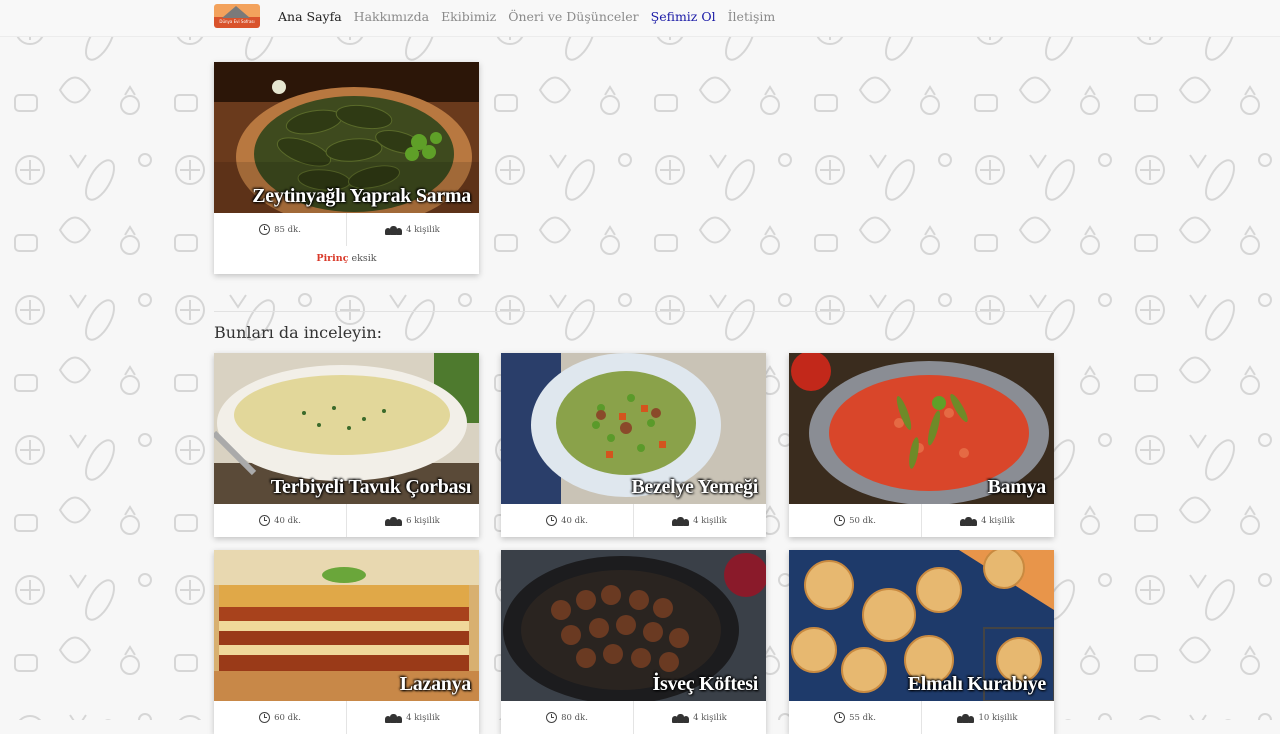 The height and width of the screenshot is (734, 1280). I want to click on recipe-meta: 50 dk. 4 kişilik, so click(921, 520).